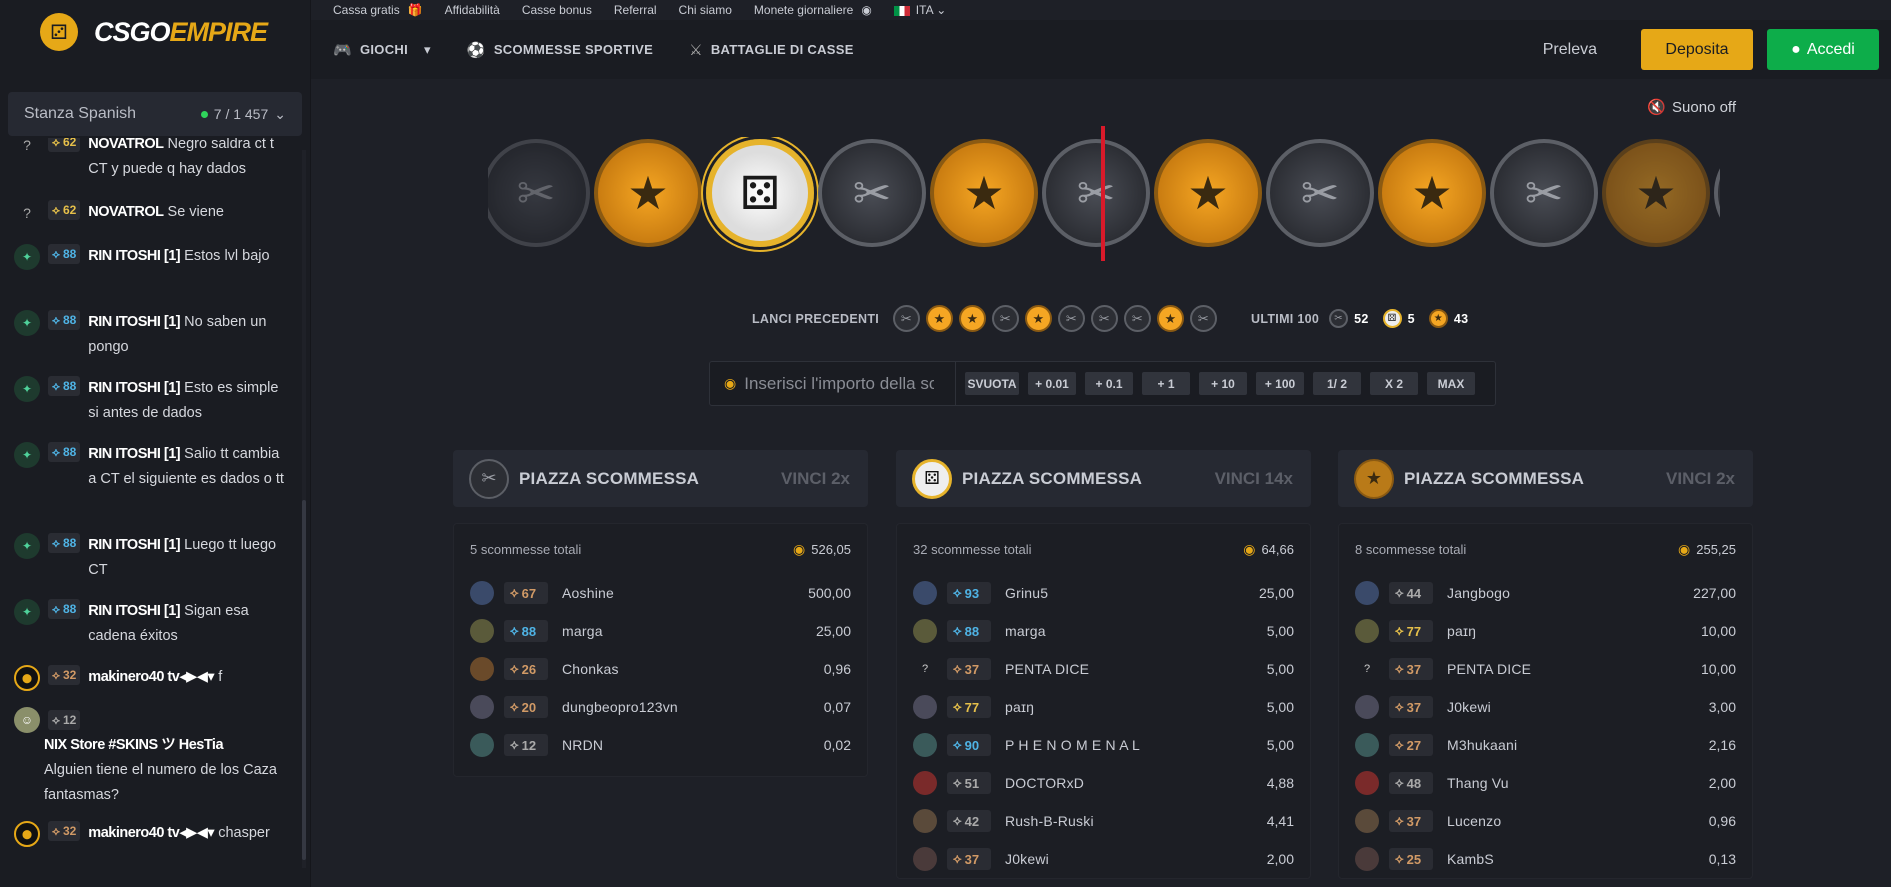  I want to click on top-link: Monete giornaliere, so click(803, 10).